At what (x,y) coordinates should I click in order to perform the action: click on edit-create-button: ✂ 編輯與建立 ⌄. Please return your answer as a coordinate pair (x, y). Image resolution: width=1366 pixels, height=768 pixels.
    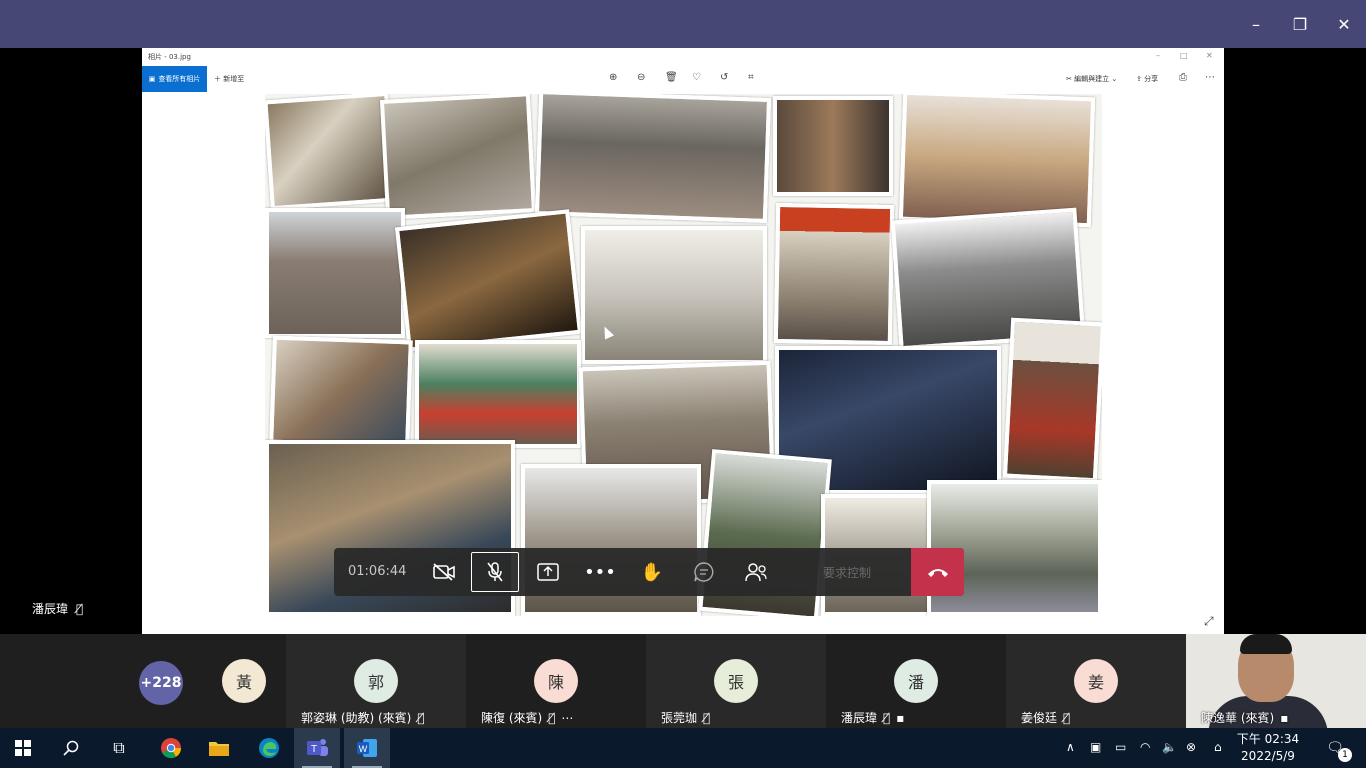
    Looking at the image, I should click on (1091, 79).